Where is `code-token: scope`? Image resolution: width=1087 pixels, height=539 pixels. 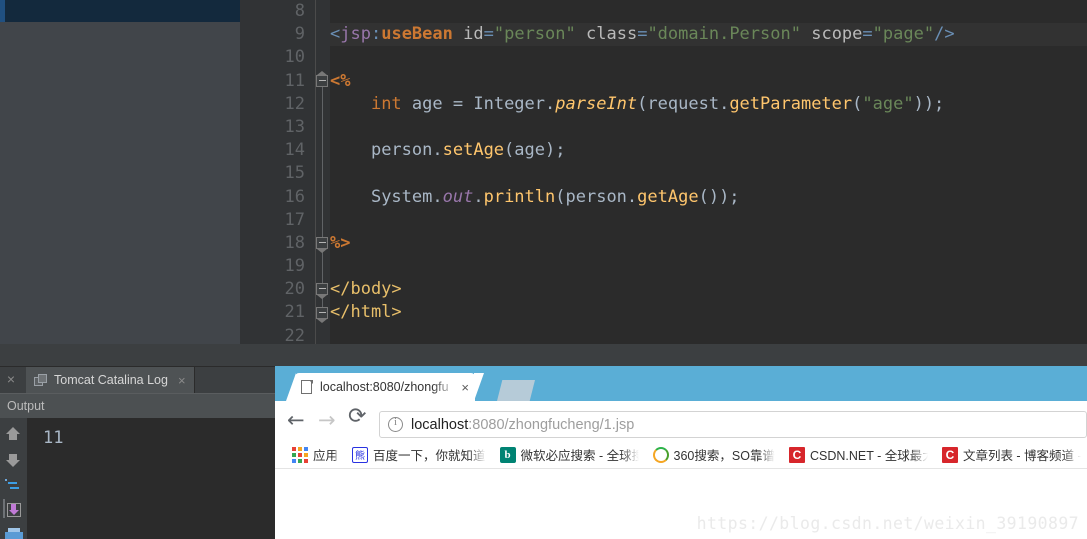
code-token: scope is located at coordinates (837, 34).